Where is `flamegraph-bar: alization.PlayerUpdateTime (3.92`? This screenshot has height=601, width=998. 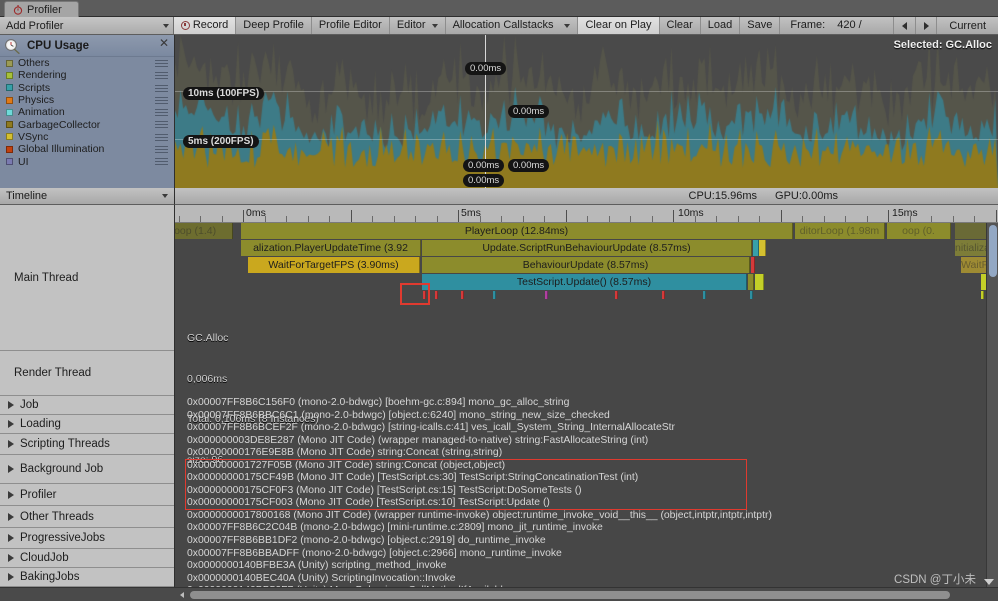
flamegraph-bar: alization.PlayerUpdateTime (3.92 is located at coordinates (331, 248).